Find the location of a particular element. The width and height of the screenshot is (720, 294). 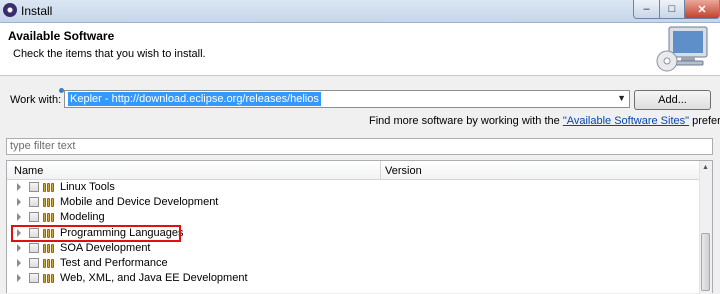

list-item: SOA Development is located at coordinates (354, 248).